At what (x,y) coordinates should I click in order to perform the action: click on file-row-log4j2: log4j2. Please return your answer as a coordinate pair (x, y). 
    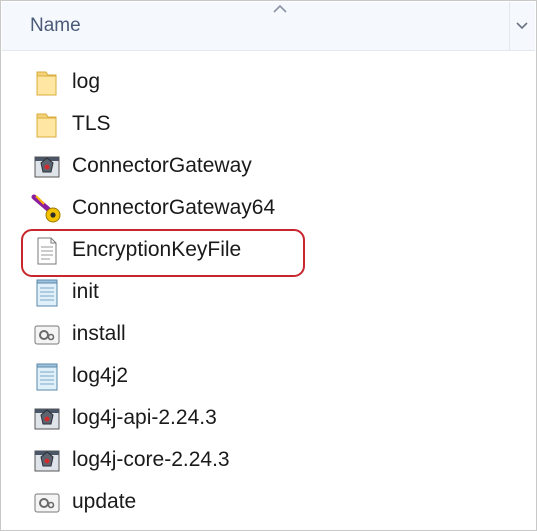
    Looking at the image, I should click on (264, 377).